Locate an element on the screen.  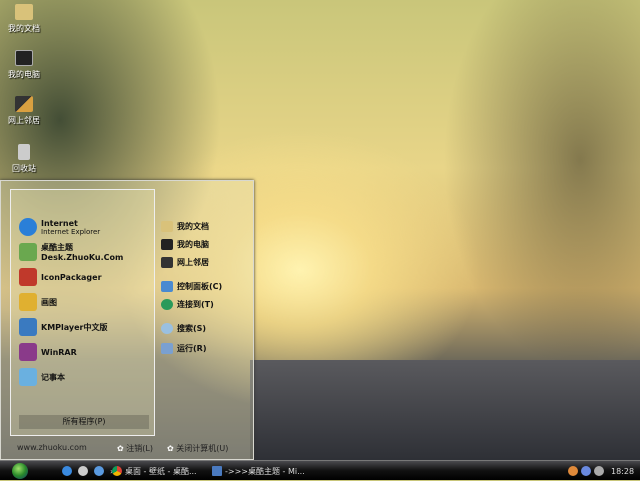
place-control-panel: 控制面板(C) is located at coordinates (191, 286).